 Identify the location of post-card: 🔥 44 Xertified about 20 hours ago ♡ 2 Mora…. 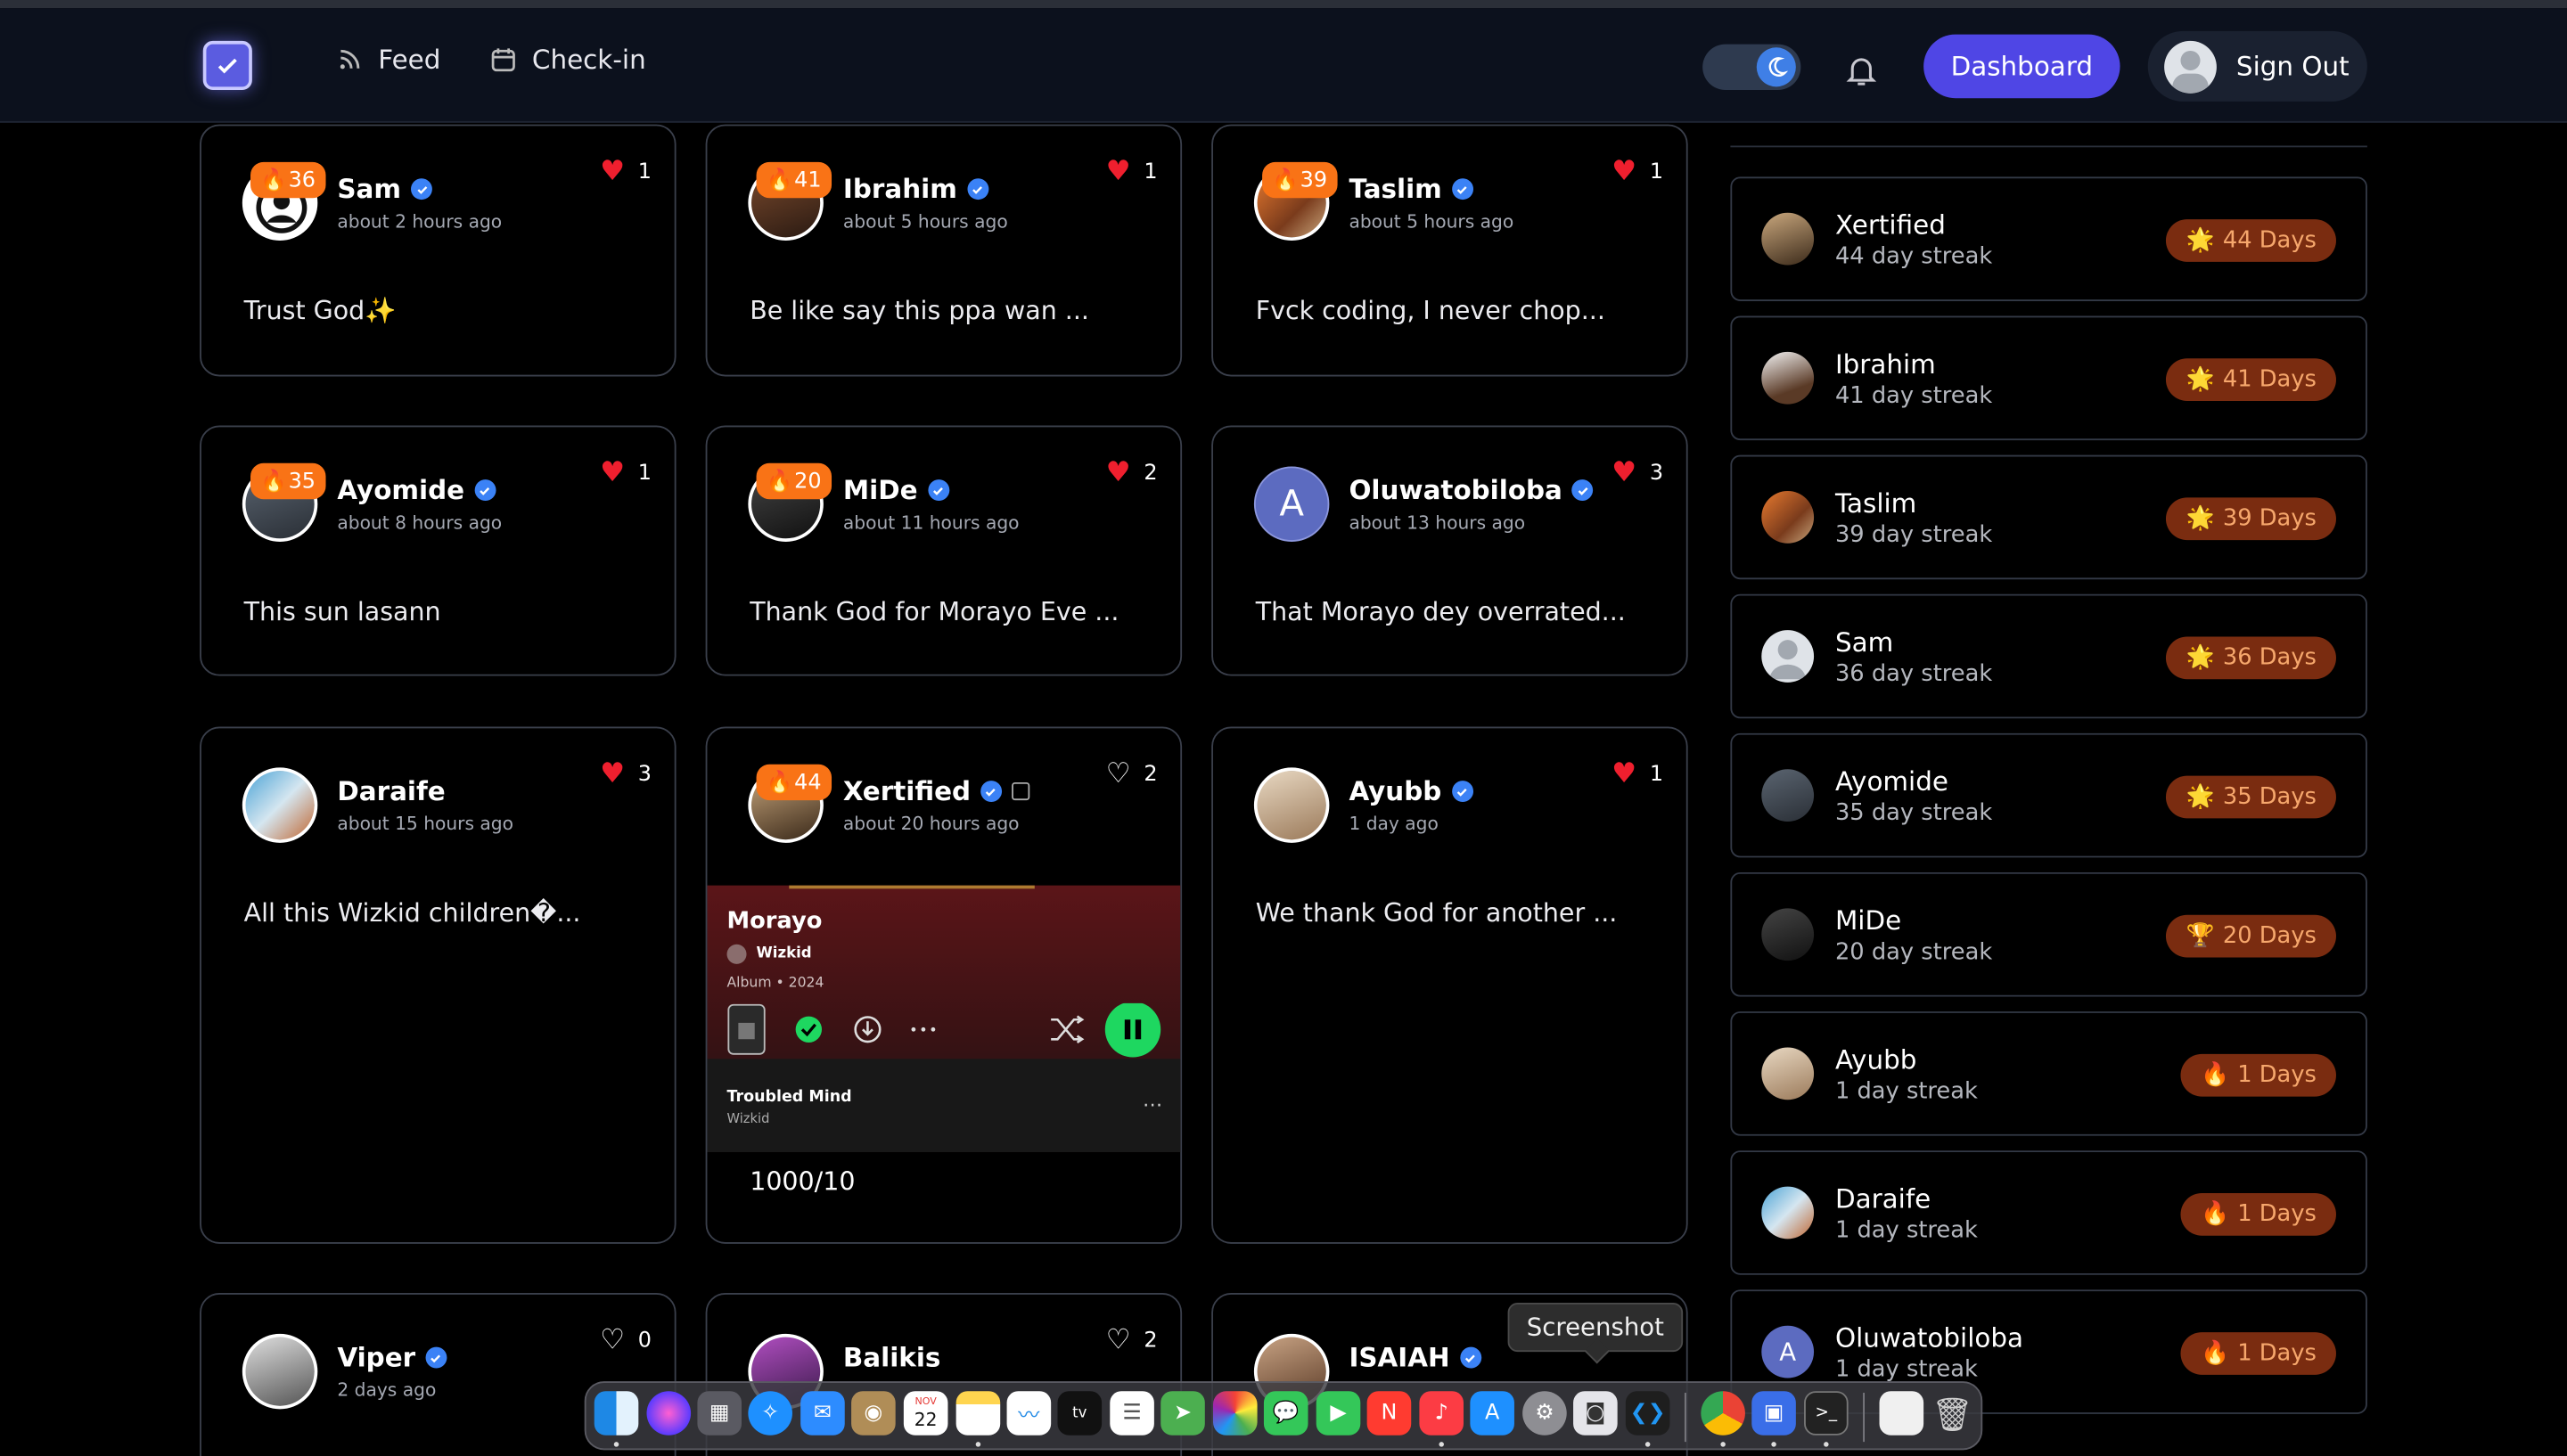
(944, 985).